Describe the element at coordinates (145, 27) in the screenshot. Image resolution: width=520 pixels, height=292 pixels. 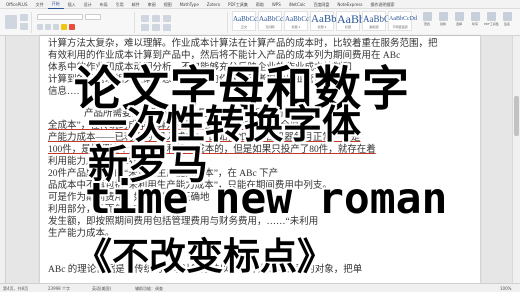
I see `align-left-icon` at that location.